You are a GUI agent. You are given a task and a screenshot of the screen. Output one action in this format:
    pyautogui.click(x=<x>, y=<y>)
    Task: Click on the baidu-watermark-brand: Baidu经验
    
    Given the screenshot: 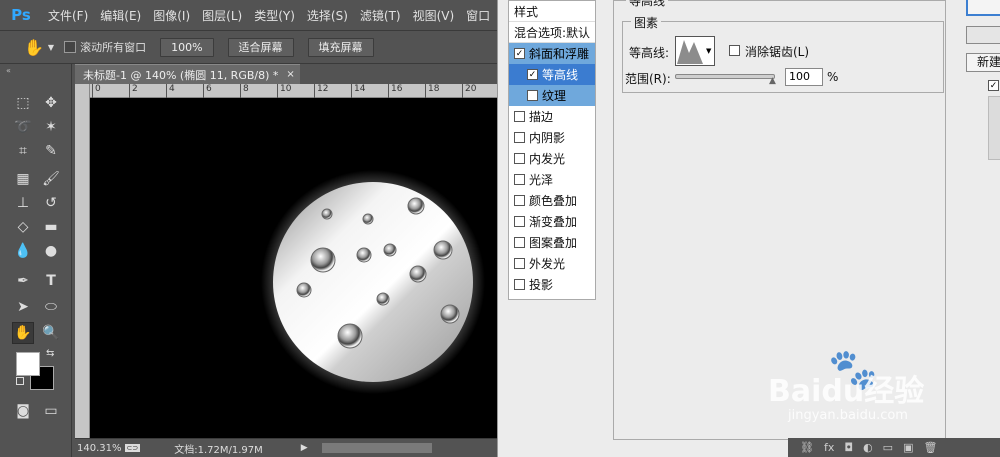 What is the action you would take?
    pyautogui.click(x=846, y=391)
    